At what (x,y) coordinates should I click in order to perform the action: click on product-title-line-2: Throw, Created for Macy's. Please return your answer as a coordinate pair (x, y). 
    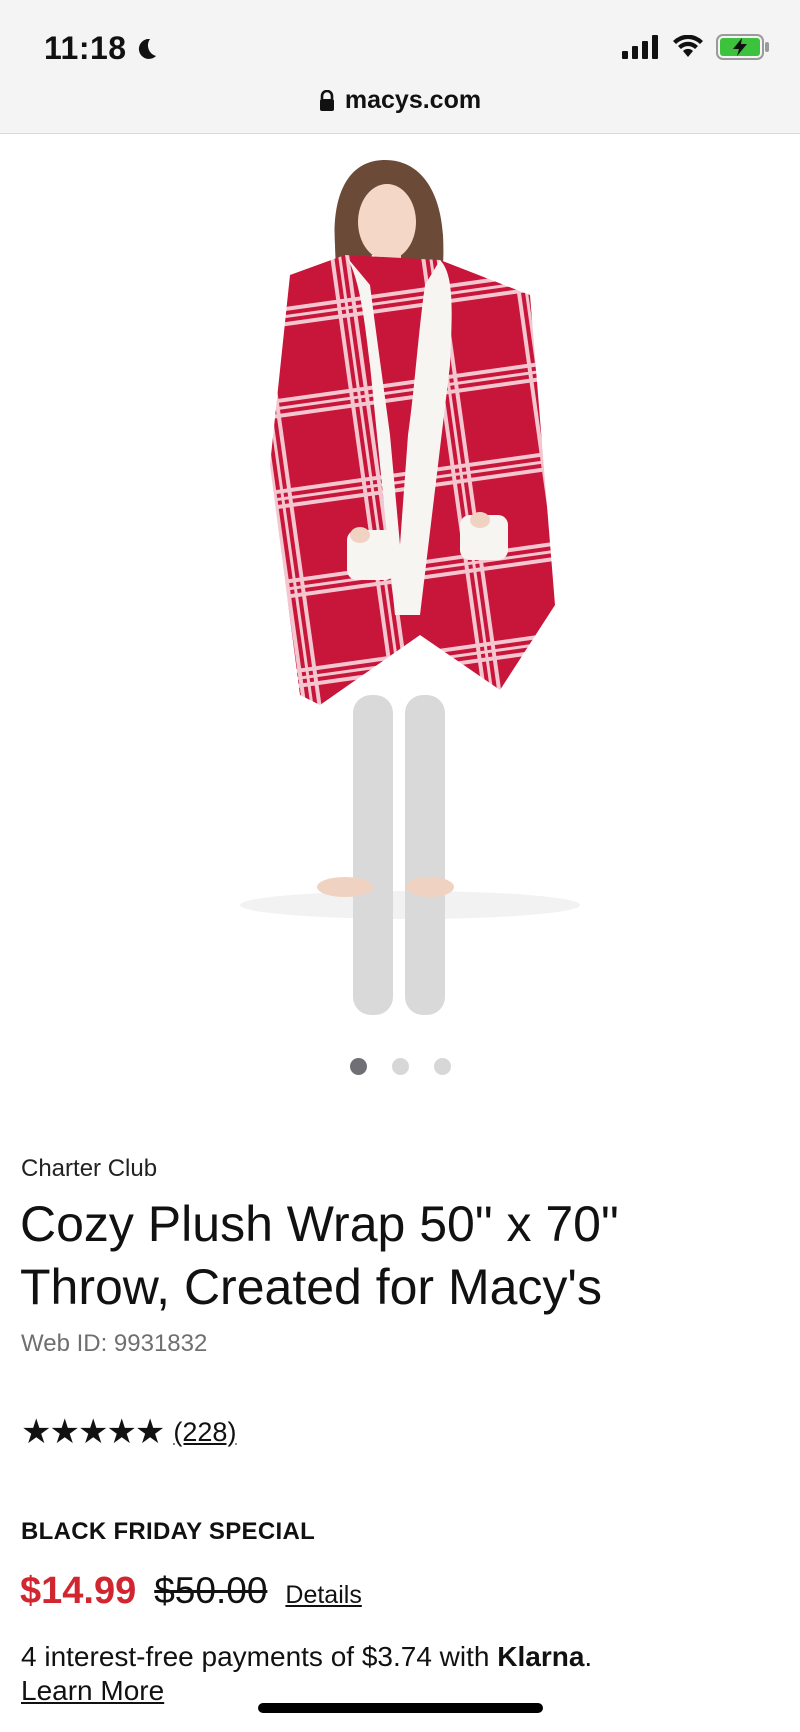
    Looking at the image, I should click on (311, 1287).